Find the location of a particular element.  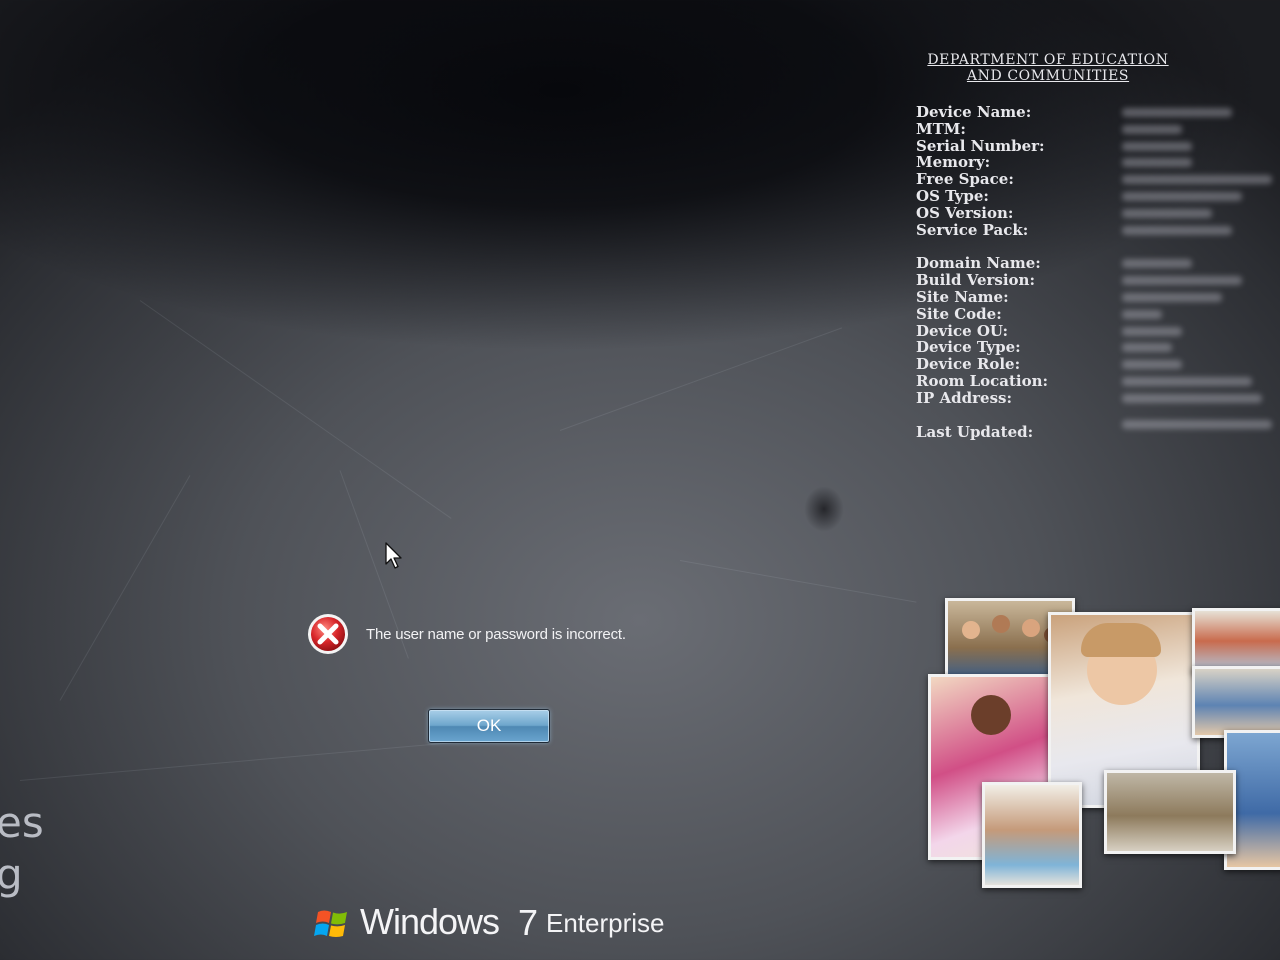

department-title-line2: AND COMMUNITIES is located at coordinates (1048, 76).